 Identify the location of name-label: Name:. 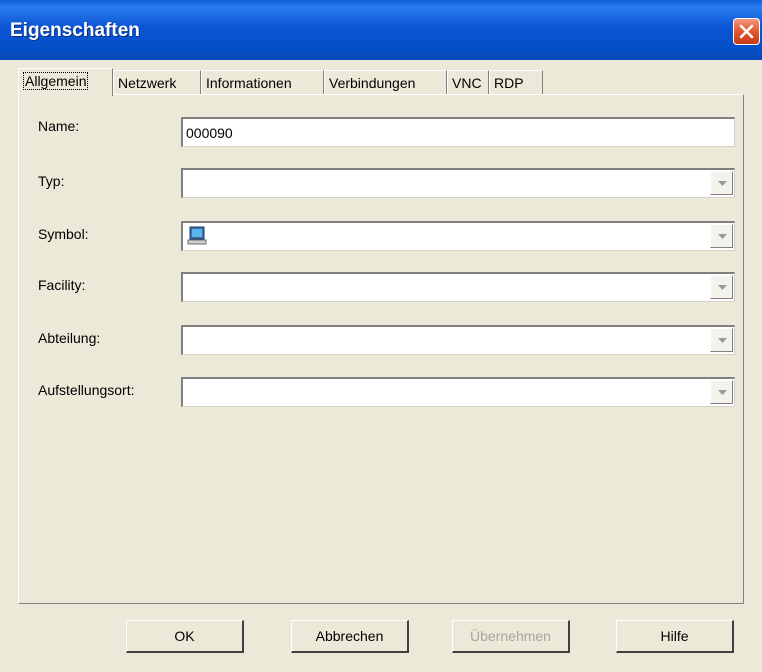
(59, 126).